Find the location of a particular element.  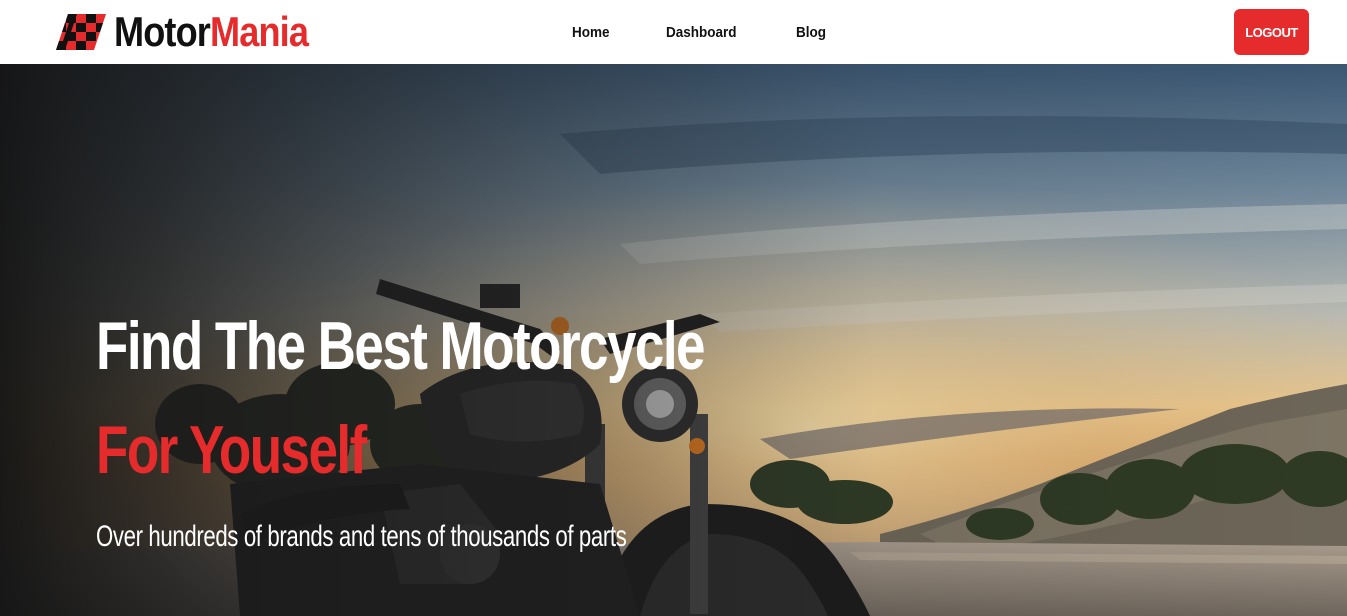

nav-link-blog: Blog is located at coordinates (811, 32).